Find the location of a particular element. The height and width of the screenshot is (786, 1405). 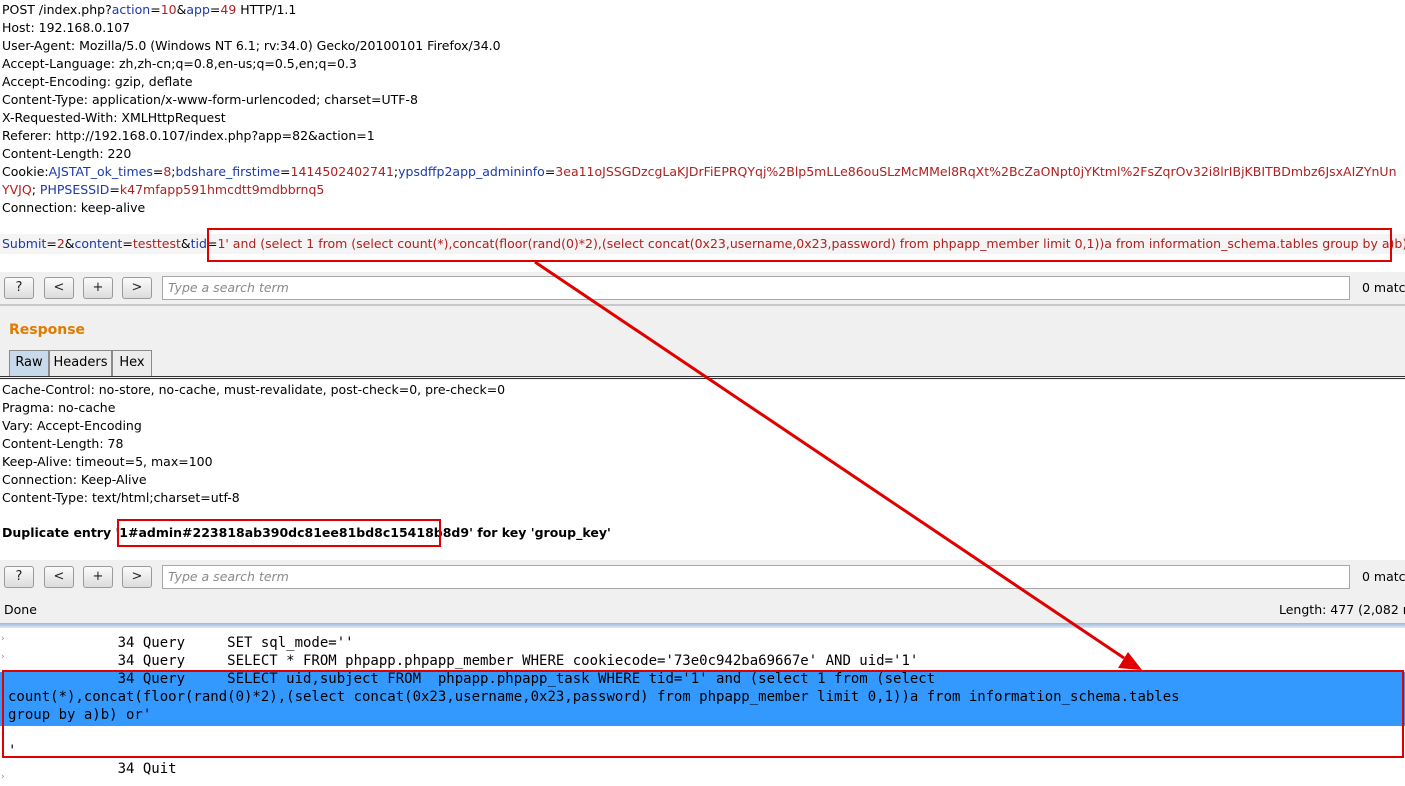

request-search-input: Type a search term is located at coordinates (756, 288).